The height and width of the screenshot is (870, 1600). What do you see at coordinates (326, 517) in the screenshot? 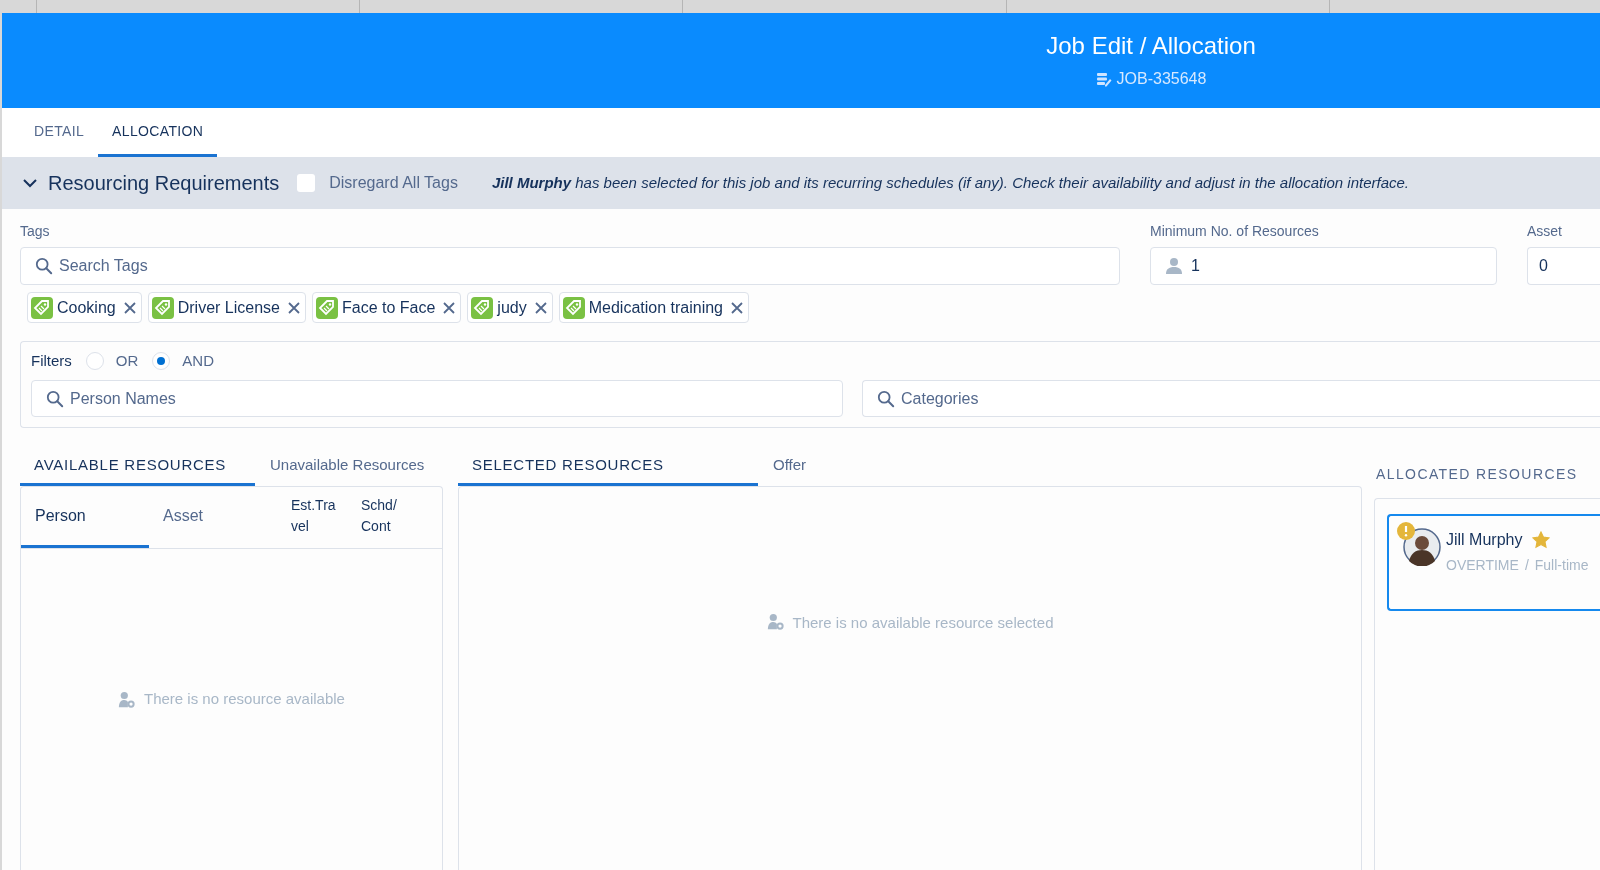
I see `column-tab: Est.Travel` at bounding box center [326, 517].